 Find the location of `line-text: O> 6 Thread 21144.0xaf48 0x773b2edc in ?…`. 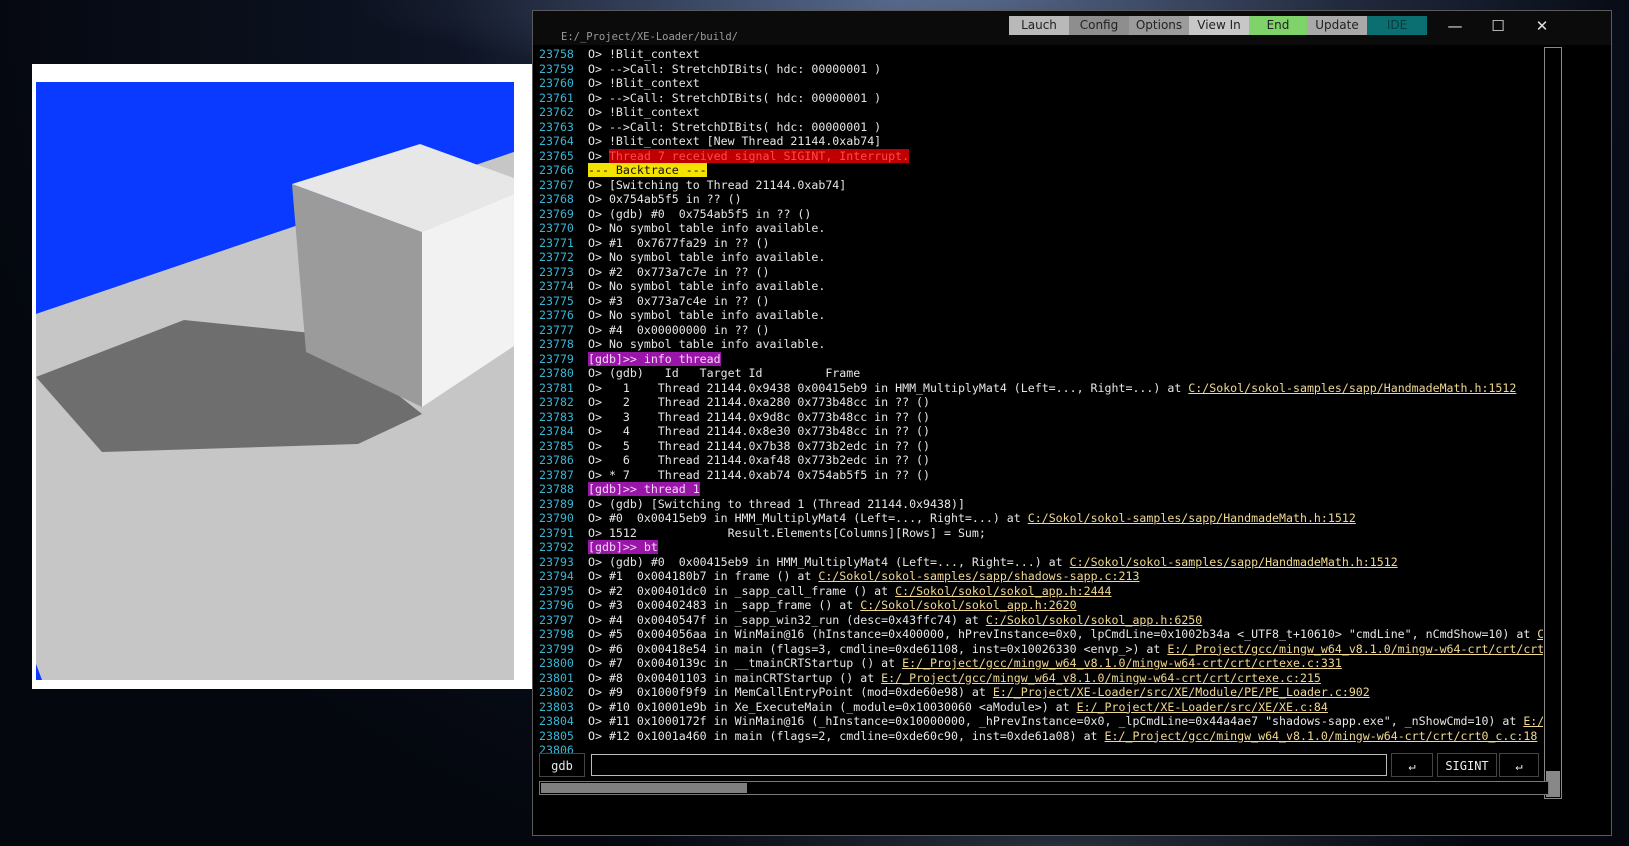

line-text: O> 6 Thread 21144.0xaf48 0x773b2edc in ?… is located at coordinates (759, 460).